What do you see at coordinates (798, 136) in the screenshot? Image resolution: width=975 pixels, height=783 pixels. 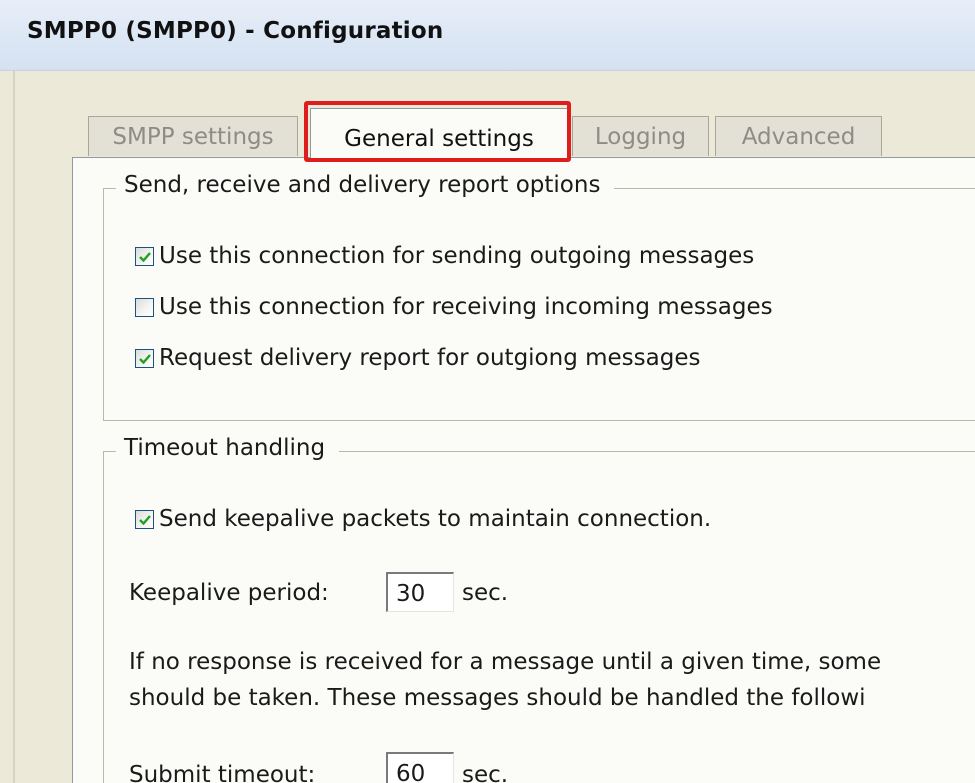 I see `tab-advanced: Advanced` at bounding box center [798, 136].